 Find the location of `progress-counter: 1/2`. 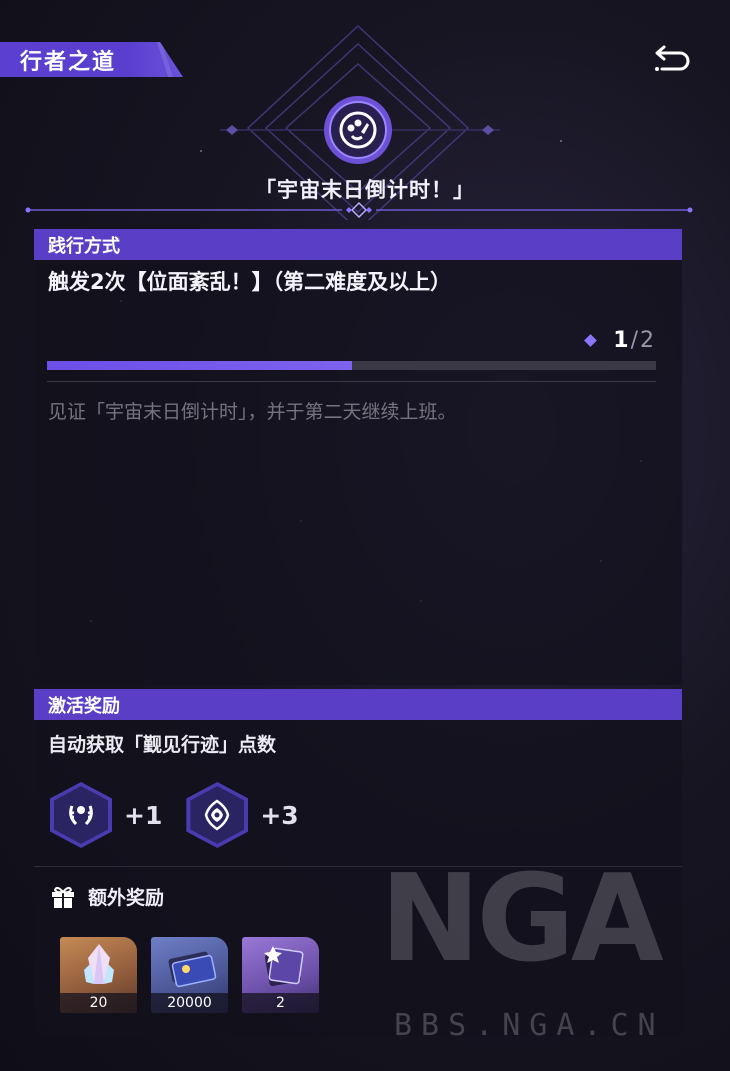

progress-counter: 1/2 is located at coordinates (619, 340).